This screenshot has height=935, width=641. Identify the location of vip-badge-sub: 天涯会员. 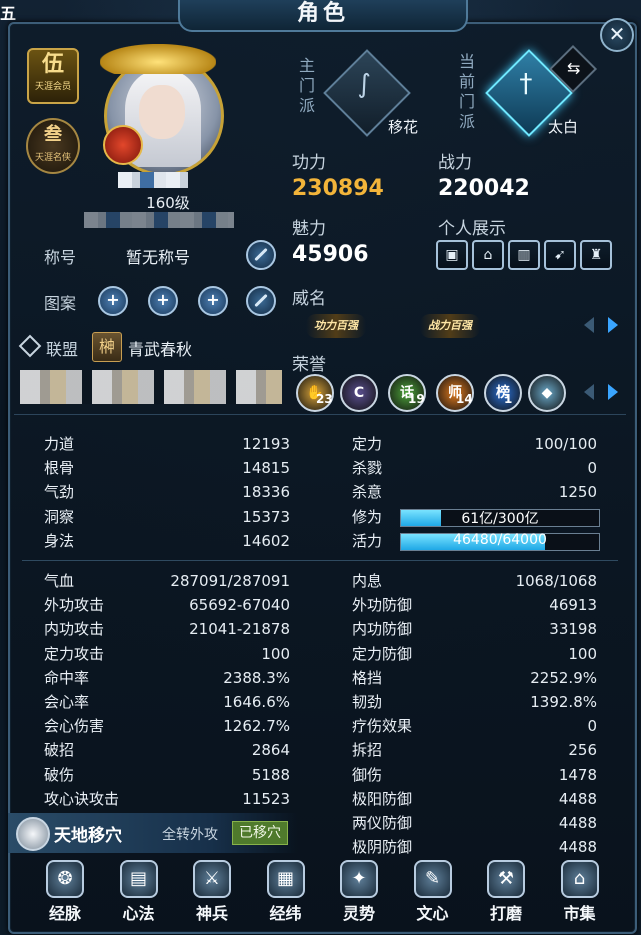
(52, 87).